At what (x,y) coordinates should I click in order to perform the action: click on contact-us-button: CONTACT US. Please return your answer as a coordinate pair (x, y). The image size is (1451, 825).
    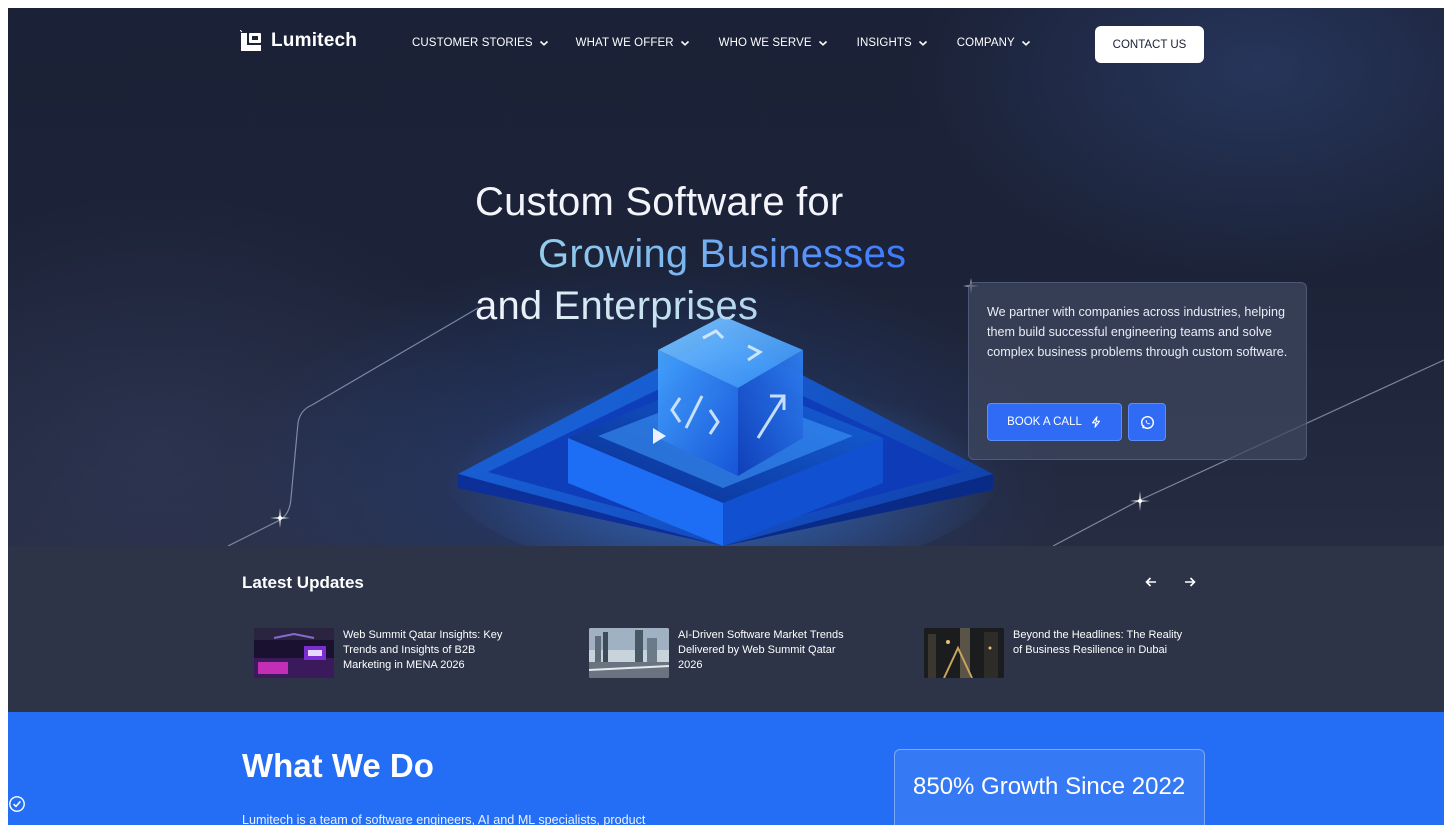
    Looking at the image, I should click on (1149, 44).